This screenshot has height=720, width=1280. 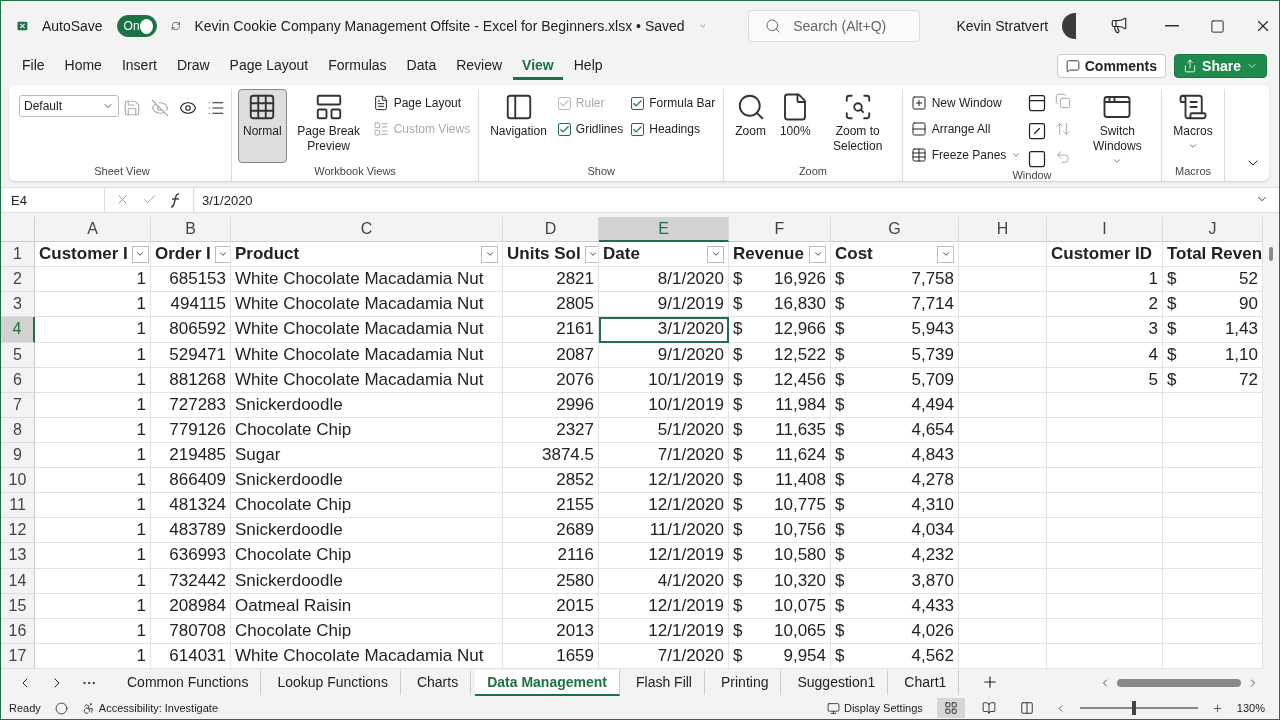 I want to click on table-cell: 2996, so click(x=551, y=405).